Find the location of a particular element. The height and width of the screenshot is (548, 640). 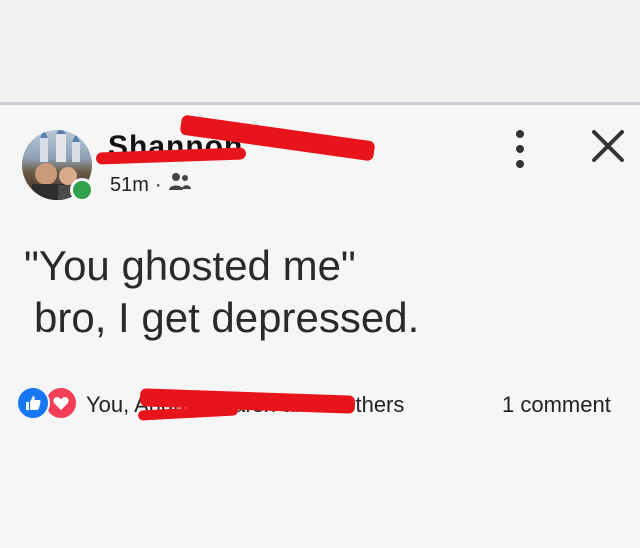

post-meta: 51m · is located at coordinates (151, 185).